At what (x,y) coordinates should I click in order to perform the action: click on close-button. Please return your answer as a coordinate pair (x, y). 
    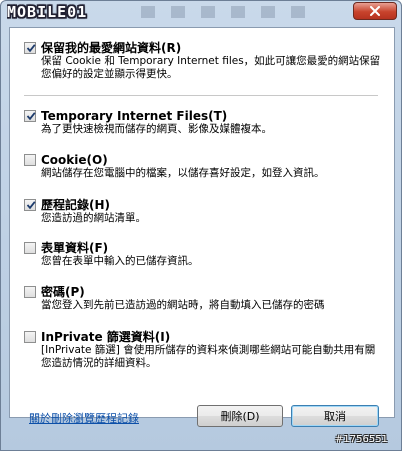
    Looking at the image, I should click on (375, 11).